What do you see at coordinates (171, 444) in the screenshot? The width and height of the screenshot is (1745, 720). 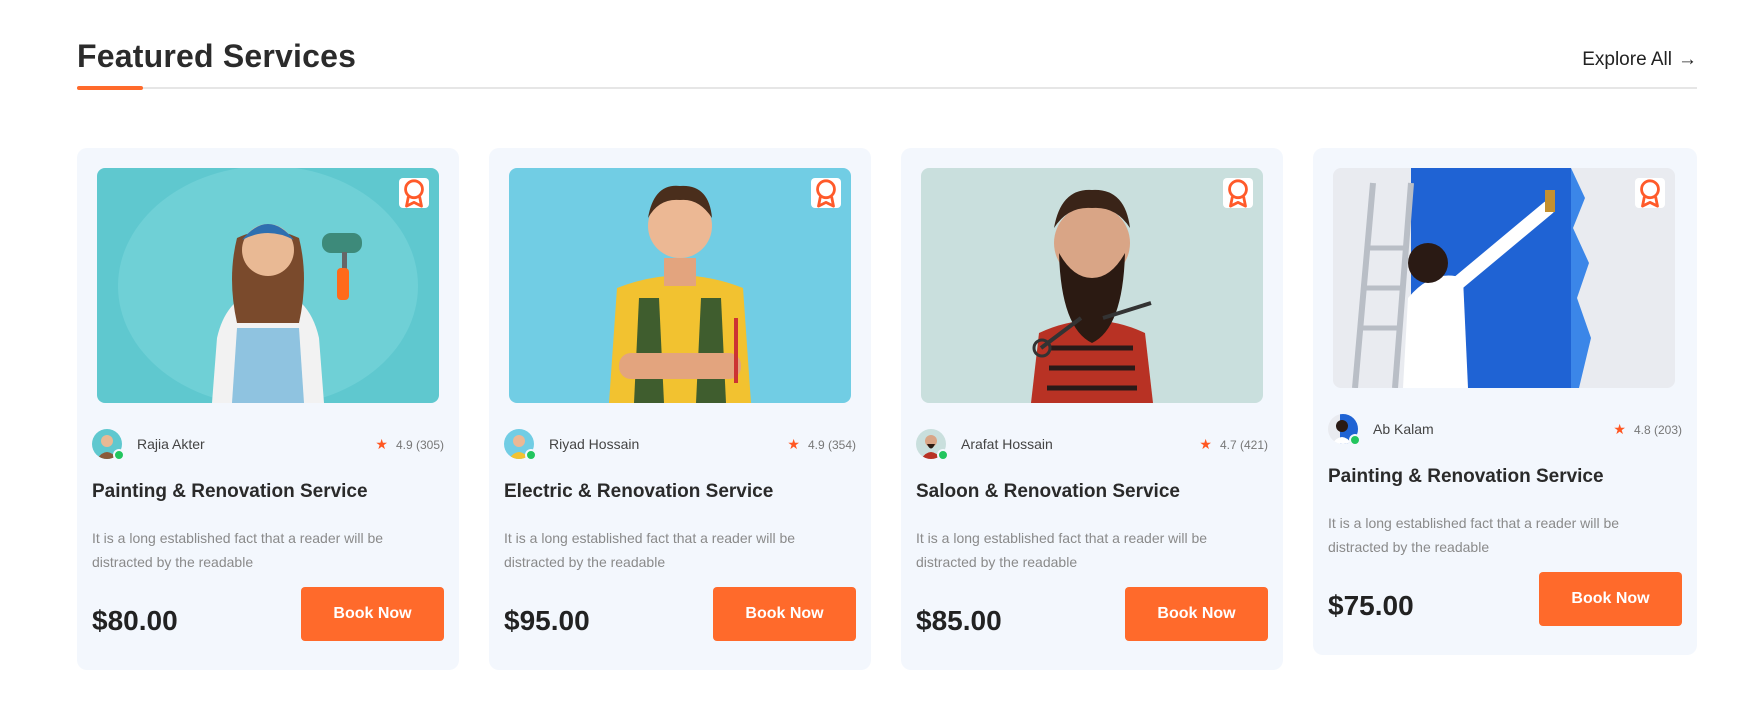 I see `provider-name: Rajia Akter` at bounding box center [171, 444].